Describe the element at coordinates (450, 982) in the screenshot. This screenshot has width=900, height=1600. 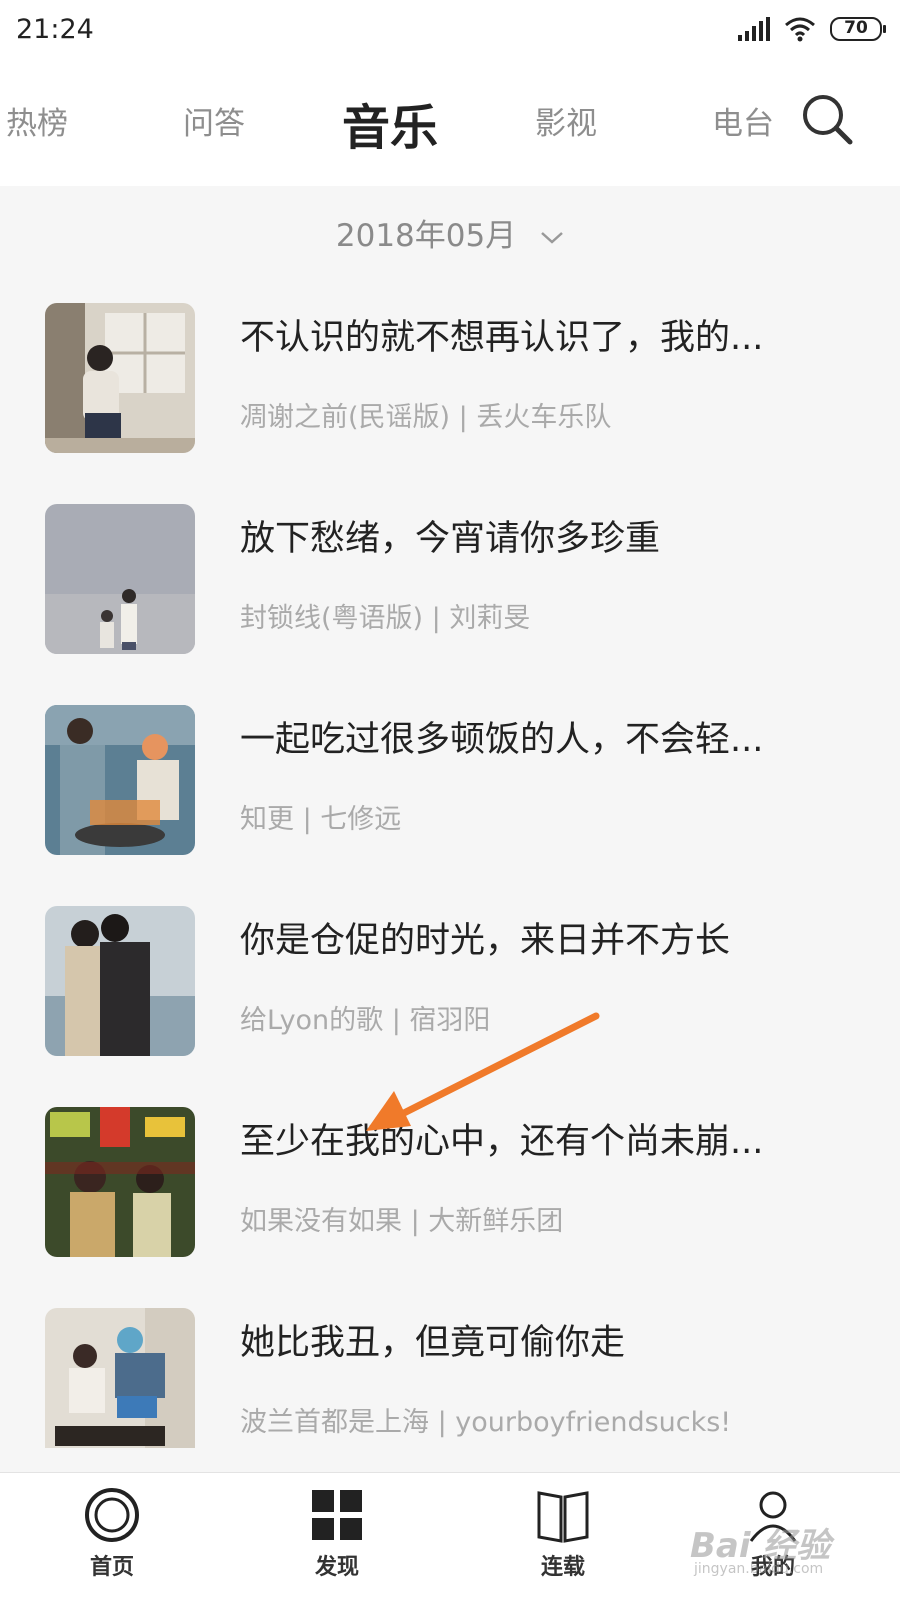
I see `list-item: 你是仓促的时光，来日并不方长 给Lyon的歌 | 宿羽阳` at that location.